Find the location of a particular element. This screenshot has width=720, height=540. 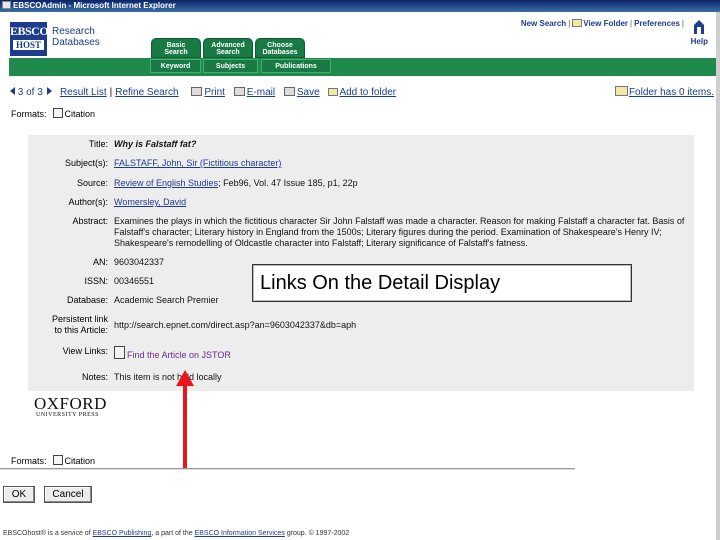

nav-bar is located at coordinates (362, 67).